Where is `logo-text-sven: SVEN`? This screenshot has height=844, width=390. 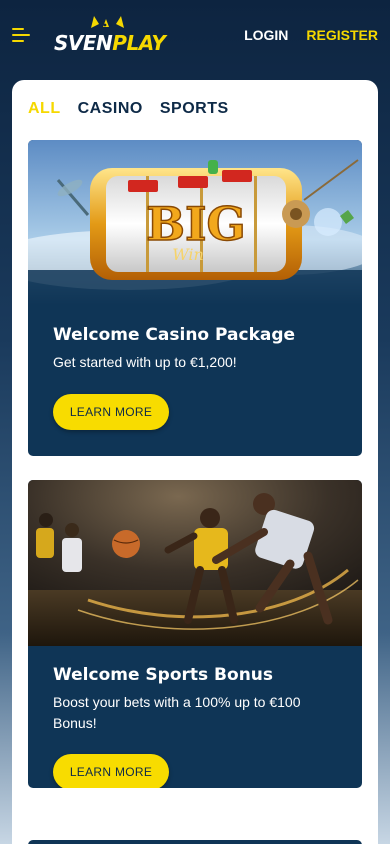
logo-text-sven: SVEN is located at coordinates (83, 43).